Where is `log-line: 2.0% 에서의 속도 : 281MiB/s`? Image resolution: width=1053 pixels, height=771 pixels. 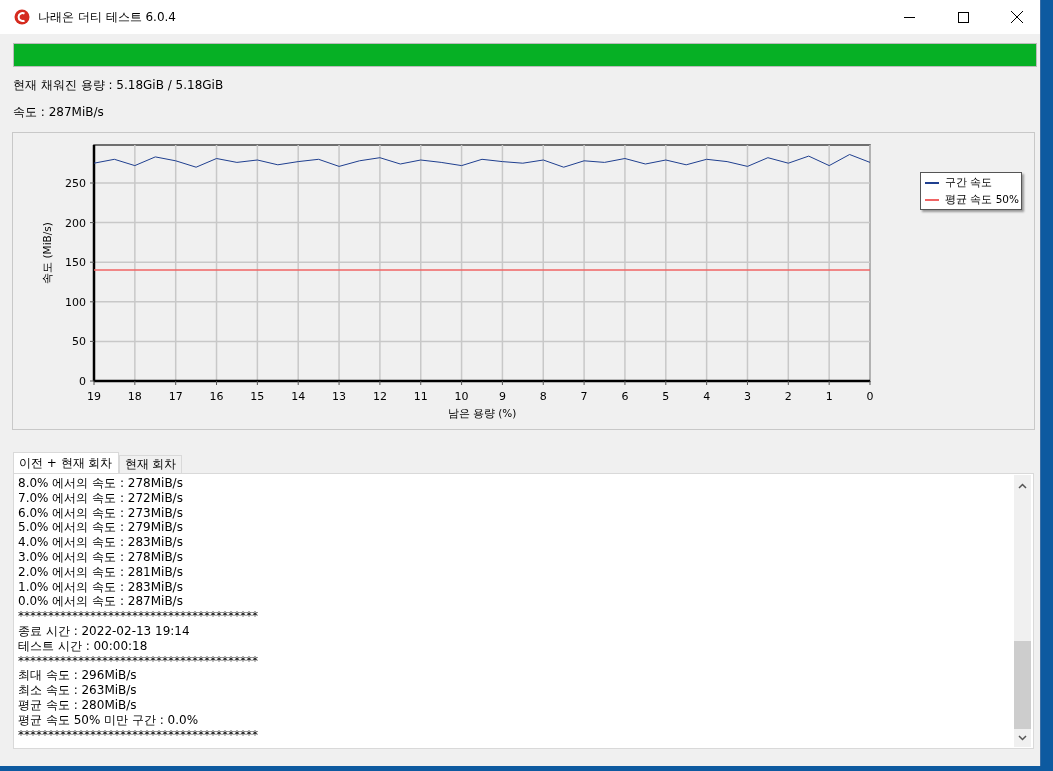
log-line: 2.0% 에서의 속도 : 281MiB/s is located at coordinates (101, 572).